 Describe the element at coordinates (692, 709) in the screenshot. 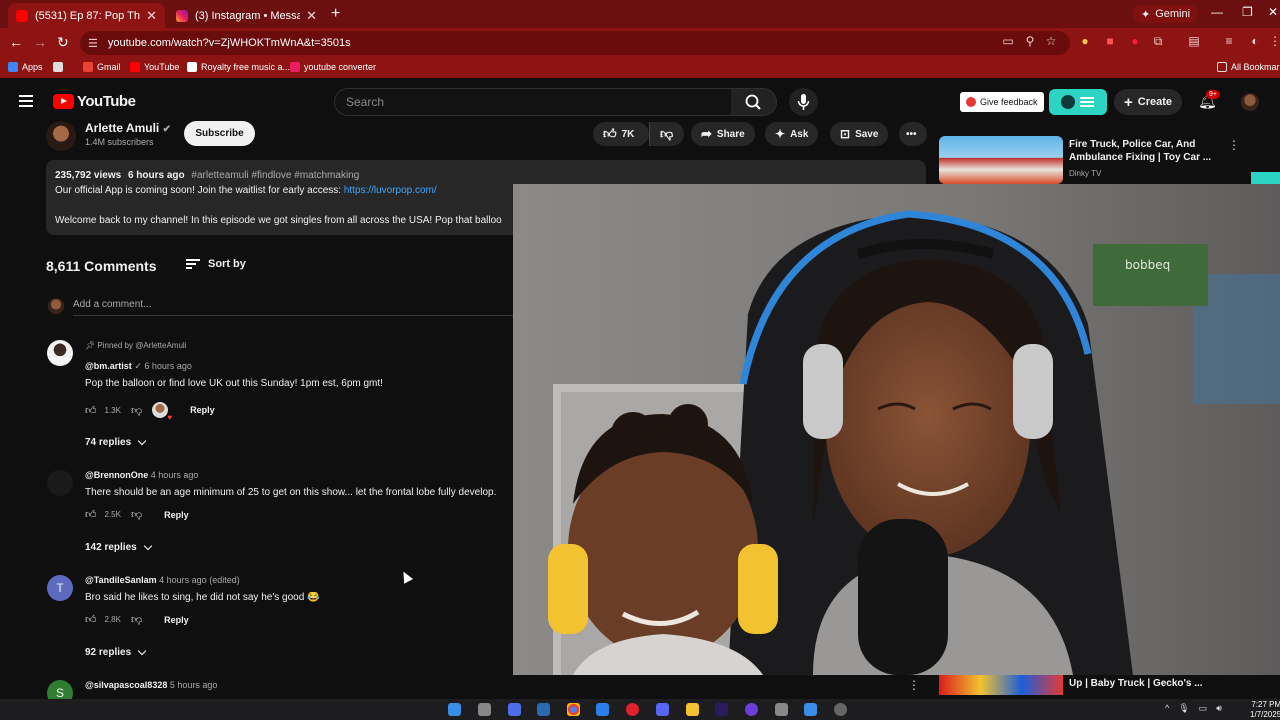

I see `file-explorer-icon` at that location.